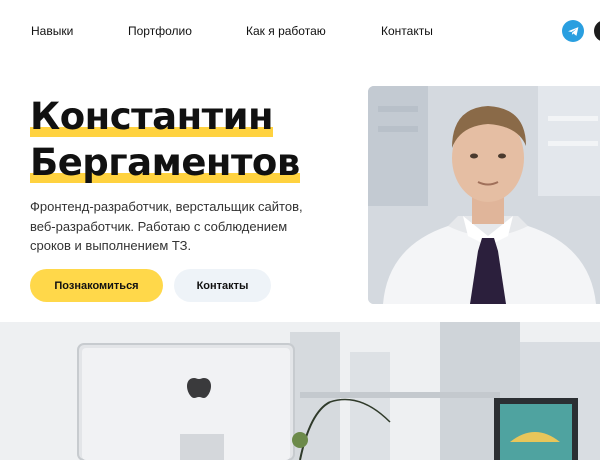 This screenshot has width=600, height=460. What do you see at coordinates (165, 140) in the screenshot?
I see `hero-name: Константин Бергаментов` at bounding box center [165, 140].